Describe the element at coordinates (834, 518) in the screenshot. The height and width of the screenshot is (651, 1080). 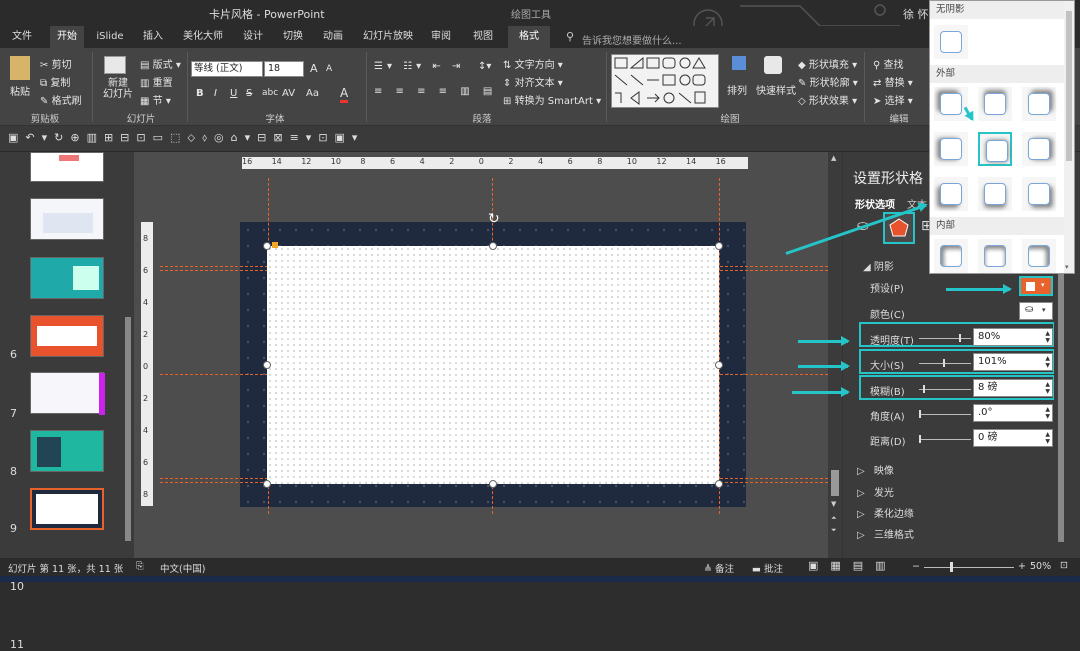
I see `prev-slide-icon: ⏶` at that location.